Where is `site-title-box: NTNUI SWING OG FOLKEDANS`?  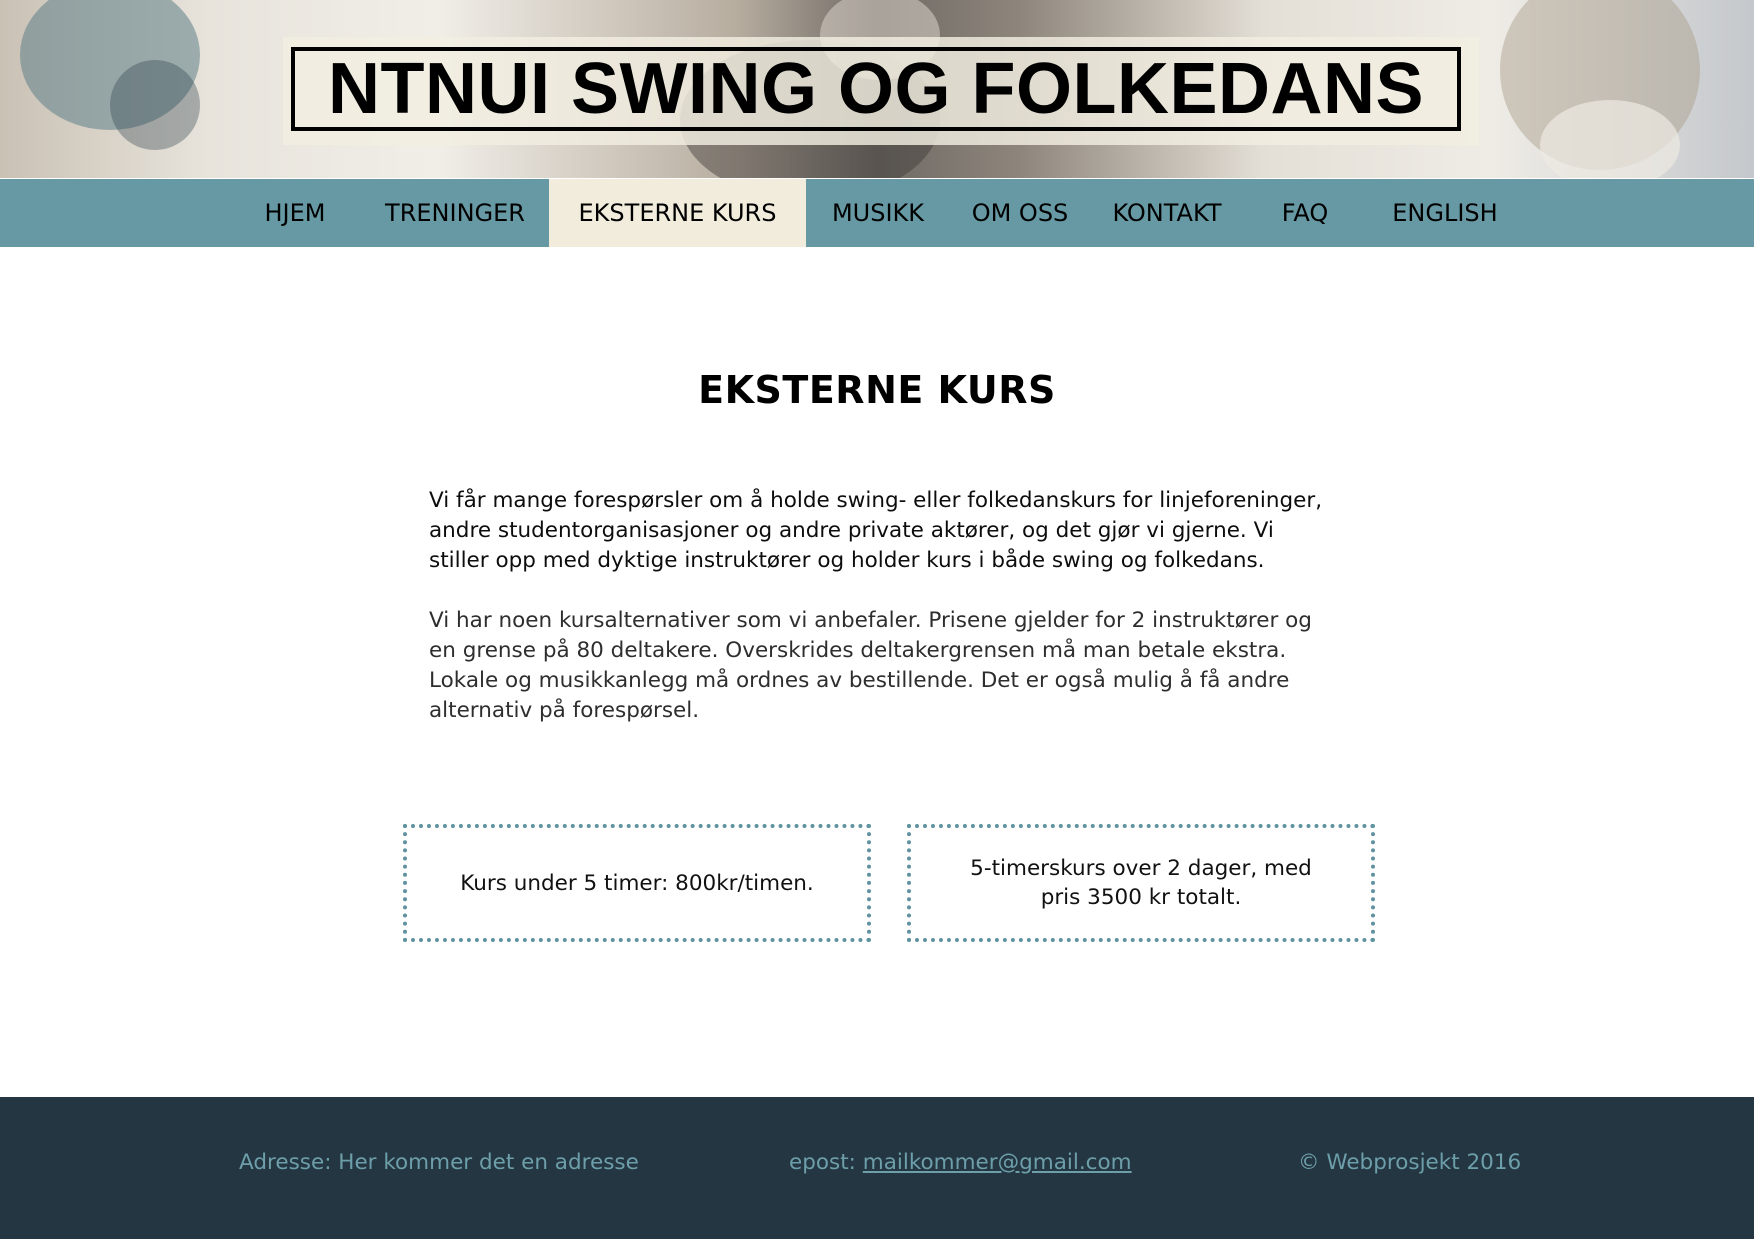 site-title-box: NTNUI SWING OG FOLKEDANS is located at coordinates (876, 89).